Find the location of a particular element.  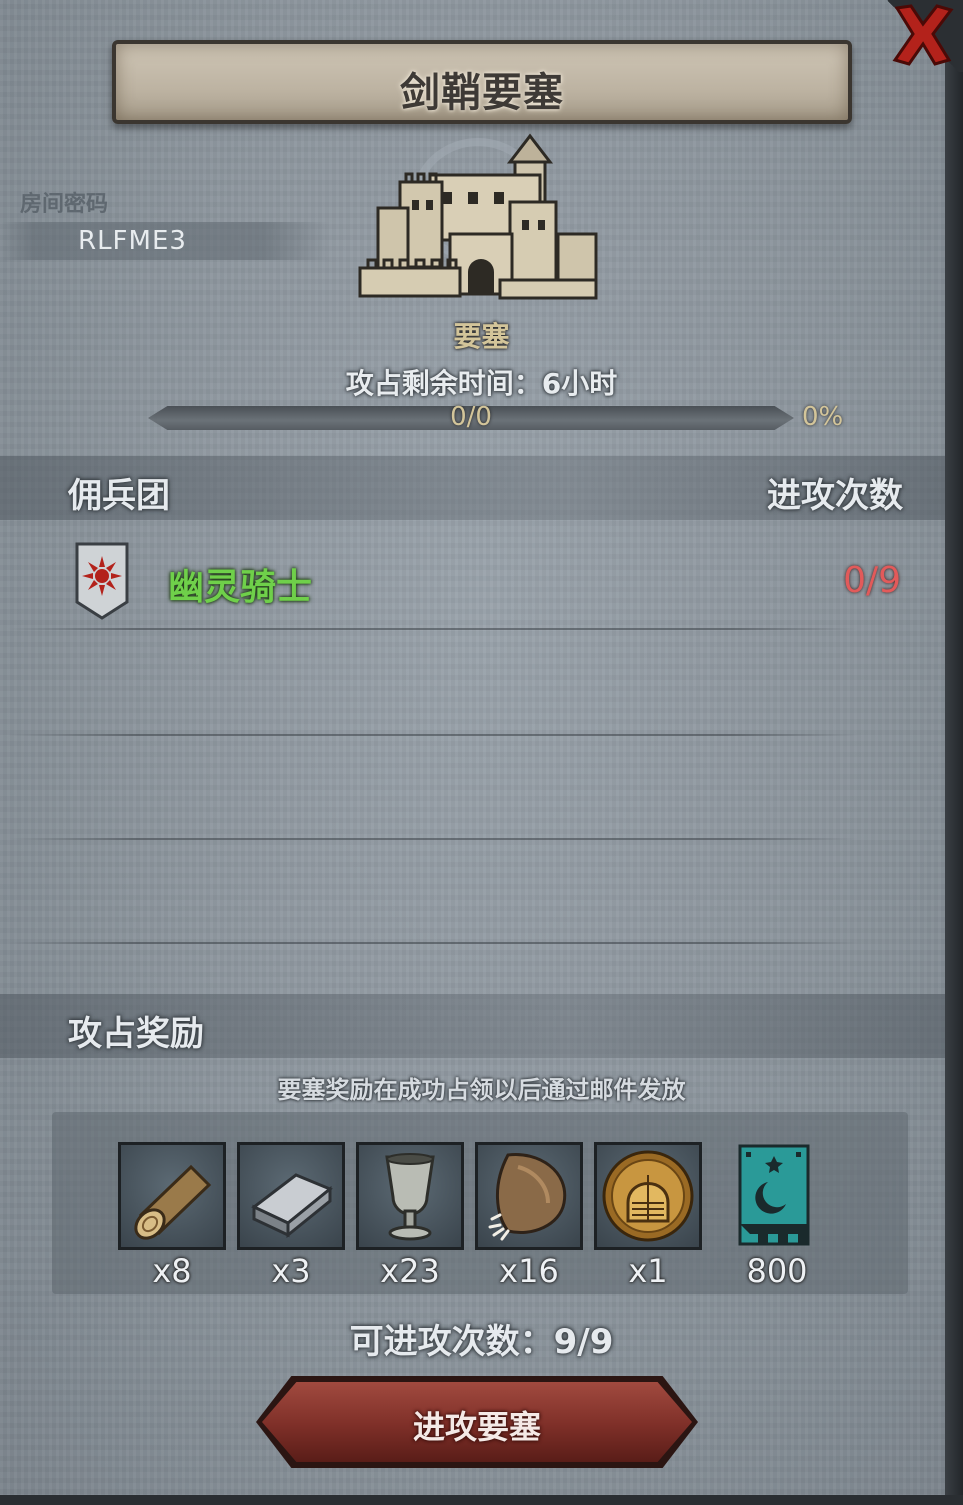

available-attempts-value: 9/9 is located at coordinates (583, 1342).